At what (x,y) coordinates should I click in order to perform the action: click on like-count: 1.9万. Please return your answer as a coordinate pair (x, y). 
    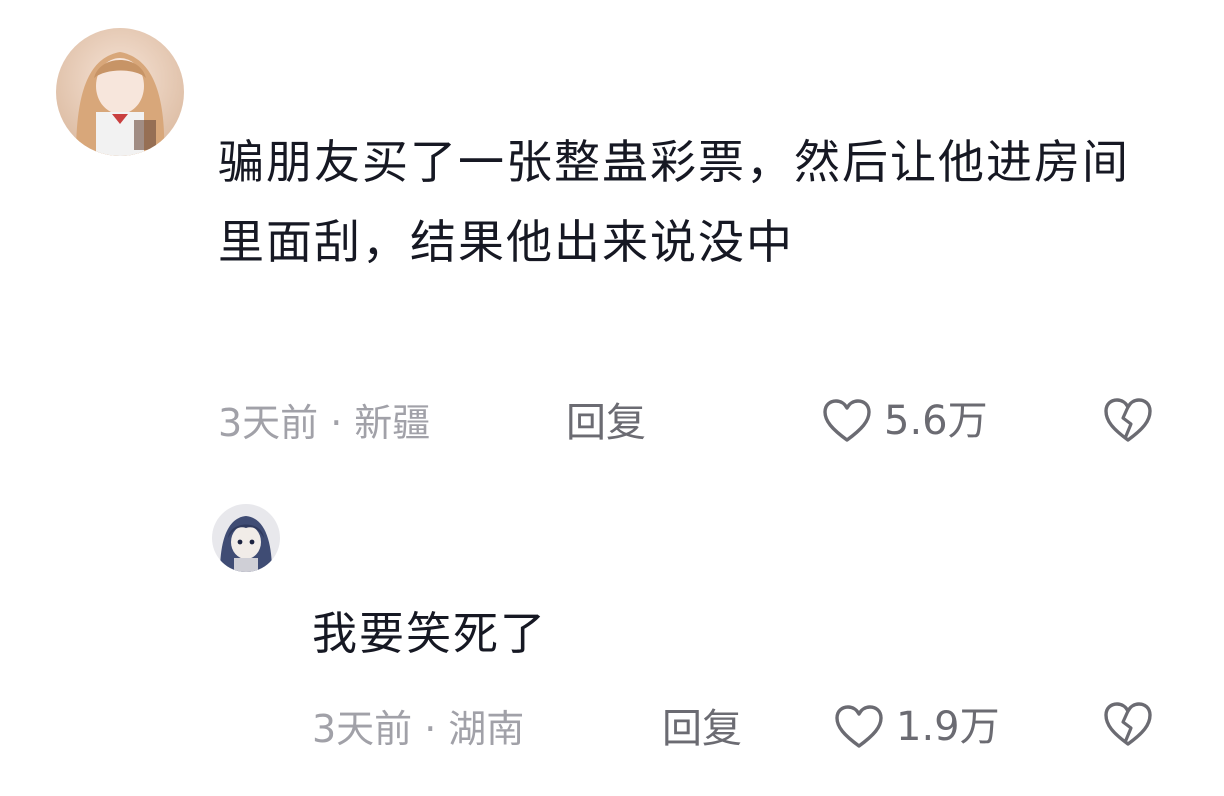
    Looking at the image, I should click on (948, 727).